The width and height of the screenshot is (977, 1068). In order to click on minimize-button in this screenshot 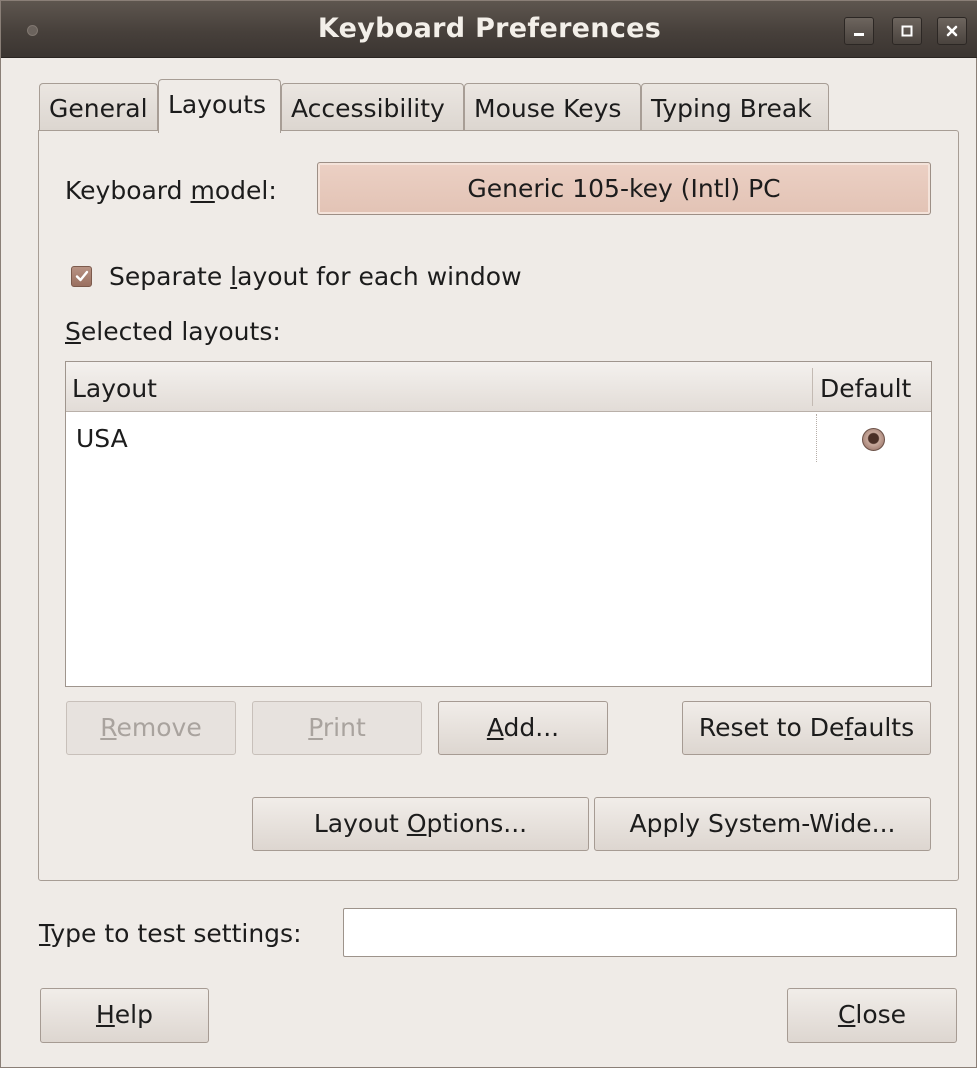, I will do `click(859, 31)`.